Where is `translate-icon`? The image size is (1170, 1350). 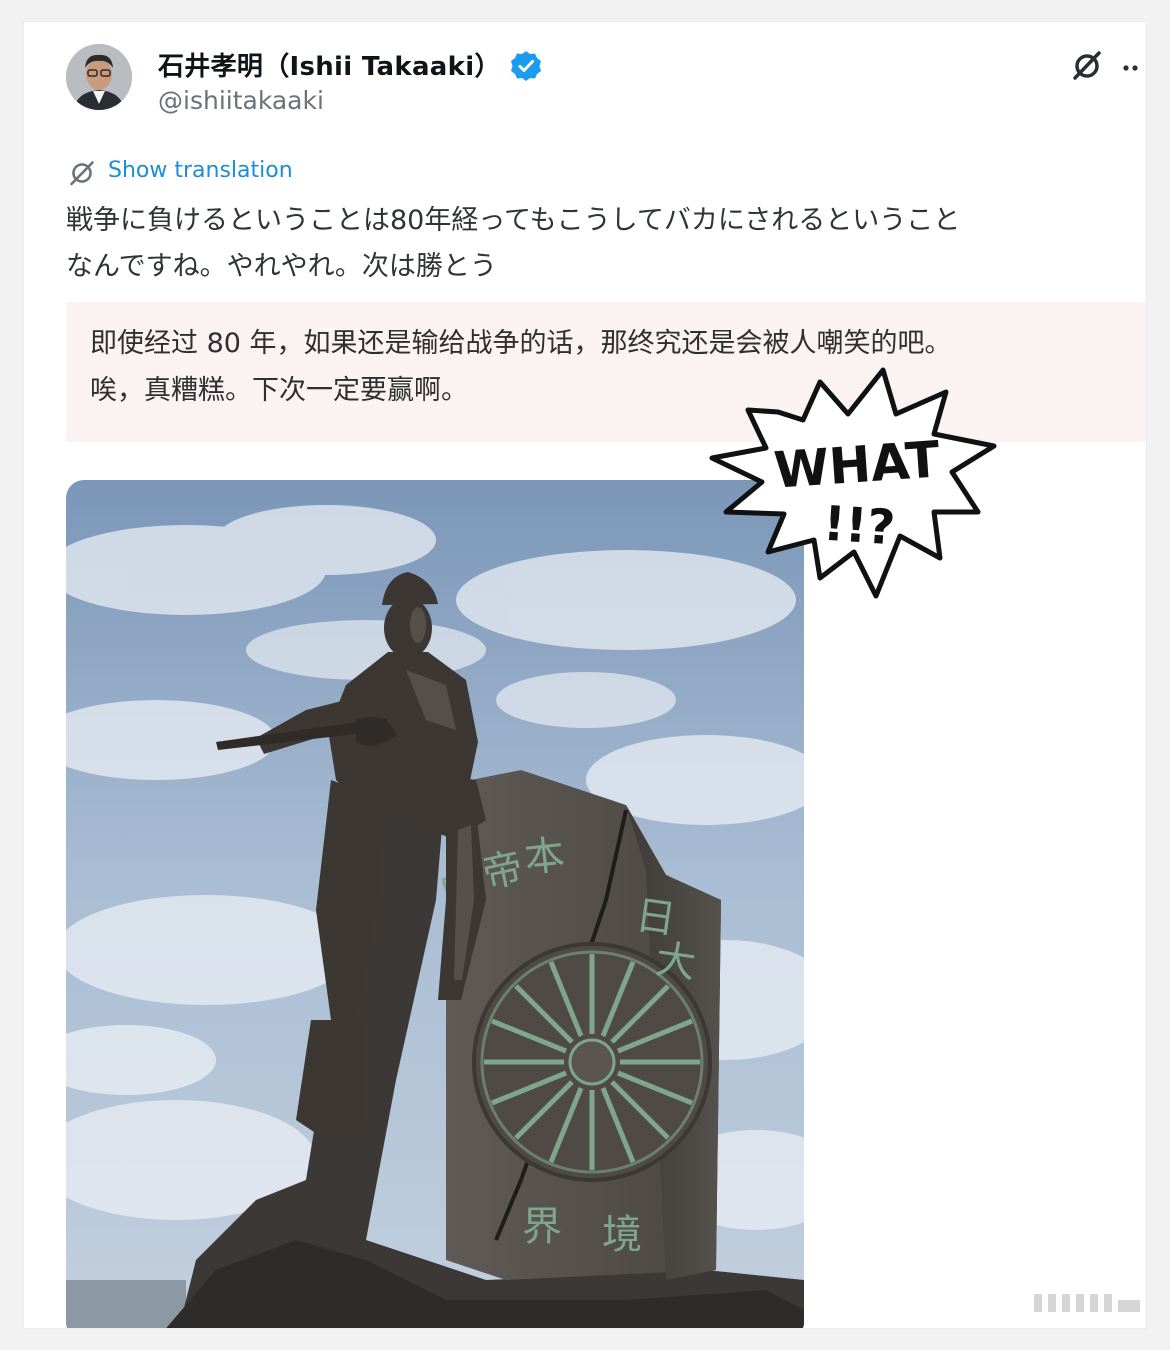 translate-icon is located at coordinates (82, 173).